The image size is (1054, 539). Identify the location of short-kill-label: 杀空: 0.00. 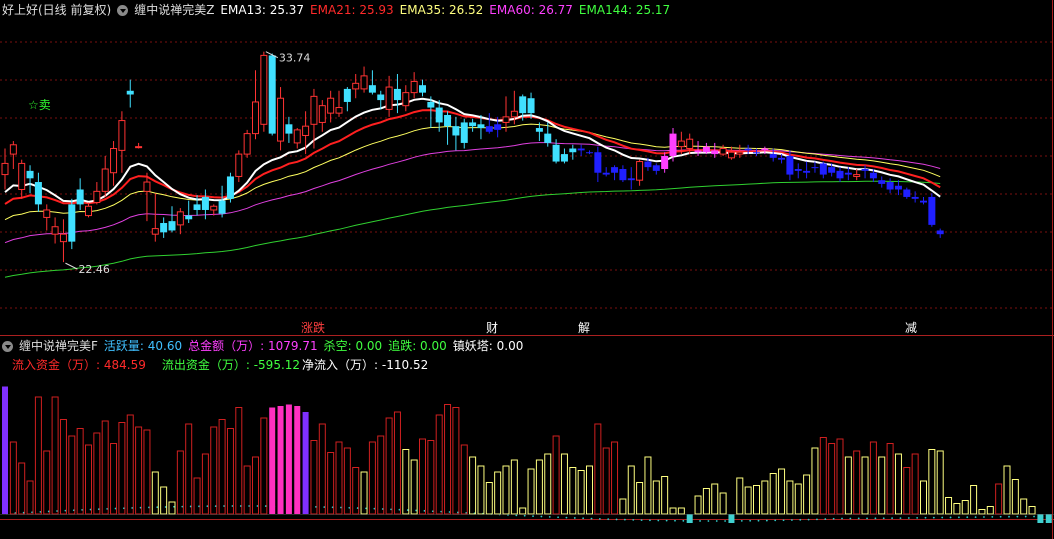
(353, 346).